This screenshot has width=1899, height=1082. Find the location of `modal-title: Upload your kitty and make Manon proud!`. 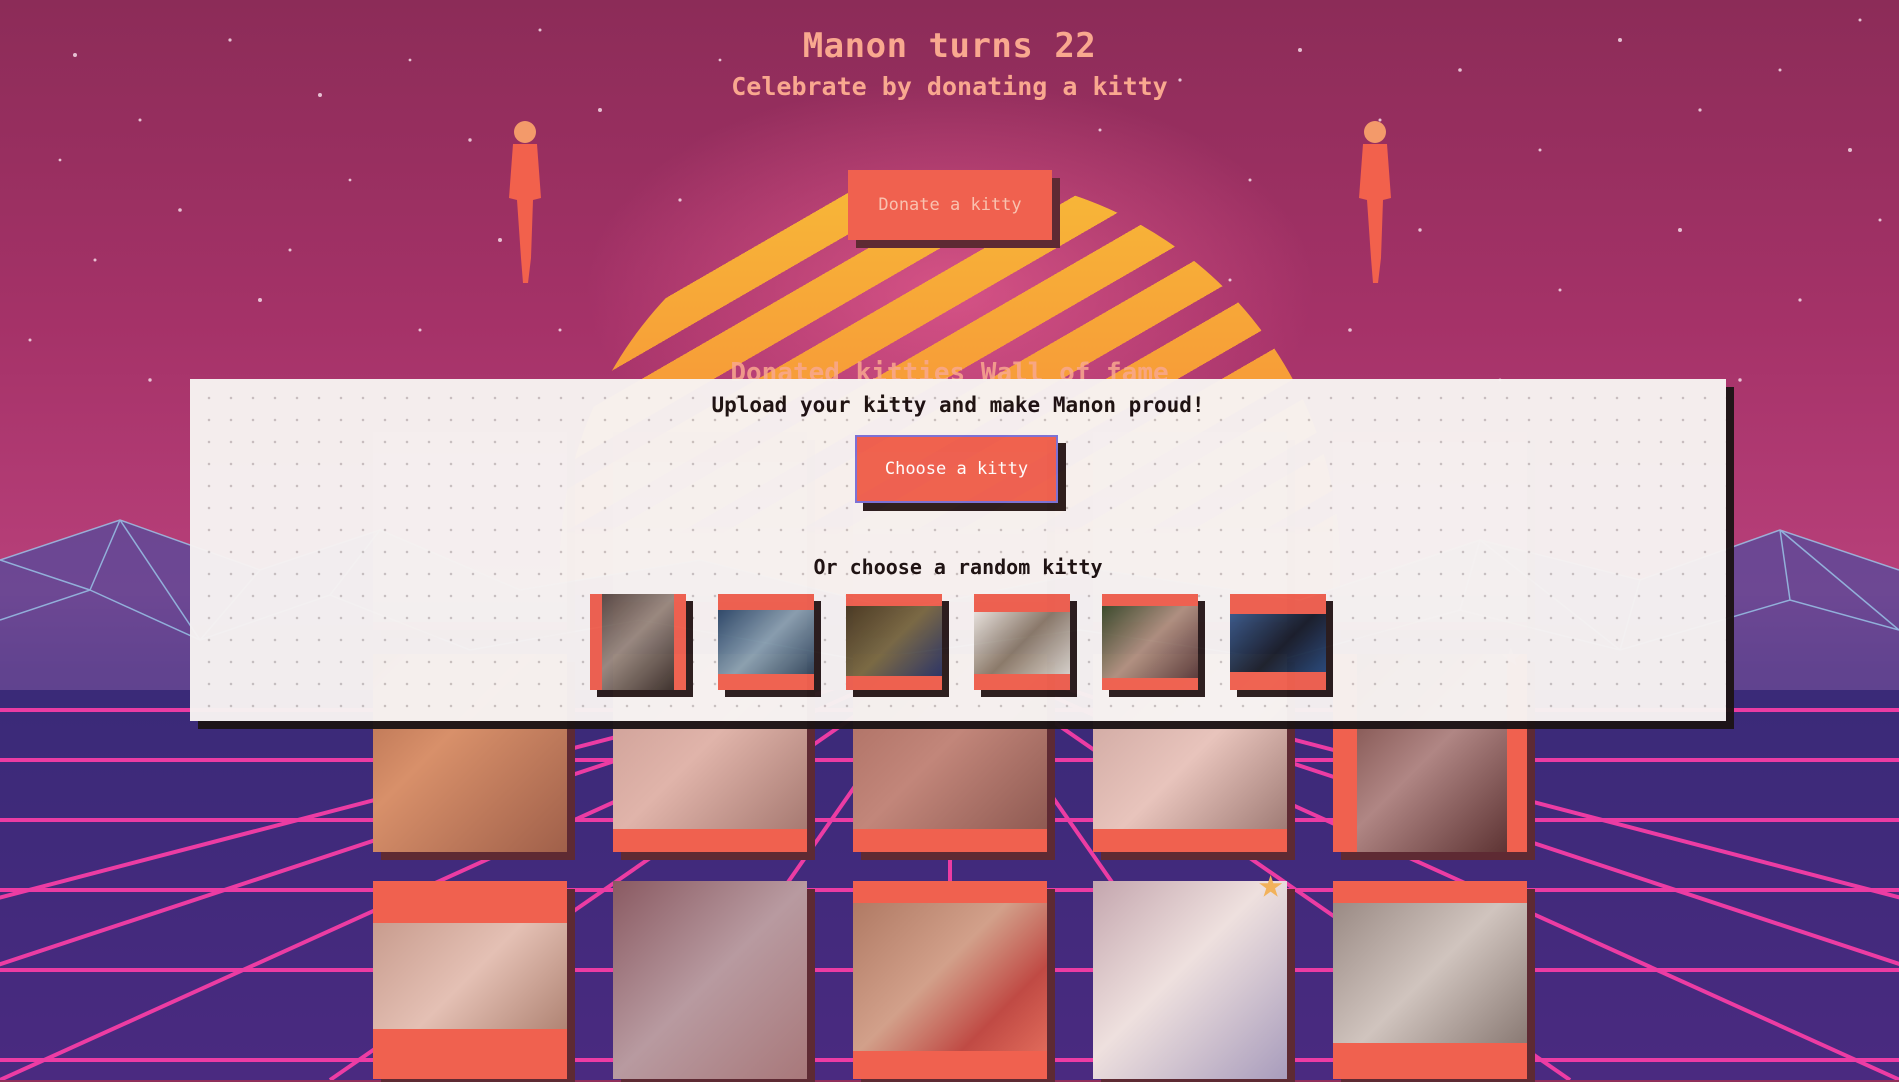

modal-title: Upload your kitty and make Manon proud! is located at coordinates (958, 405).